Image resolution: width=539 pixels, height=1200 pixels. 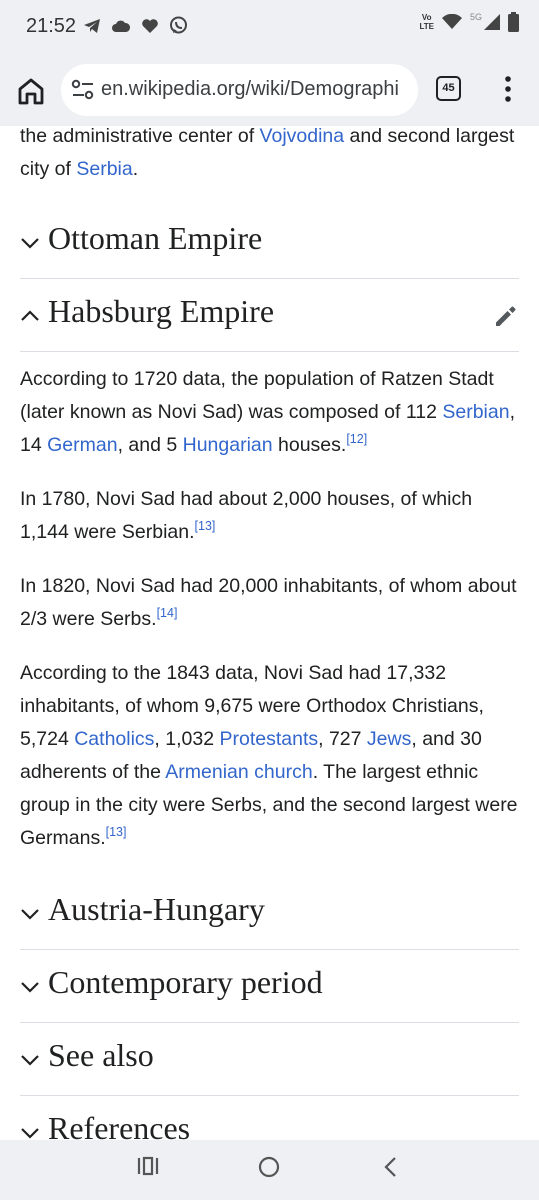 I want to click on link-serbian: Serbian, so click(x=475, y=412).